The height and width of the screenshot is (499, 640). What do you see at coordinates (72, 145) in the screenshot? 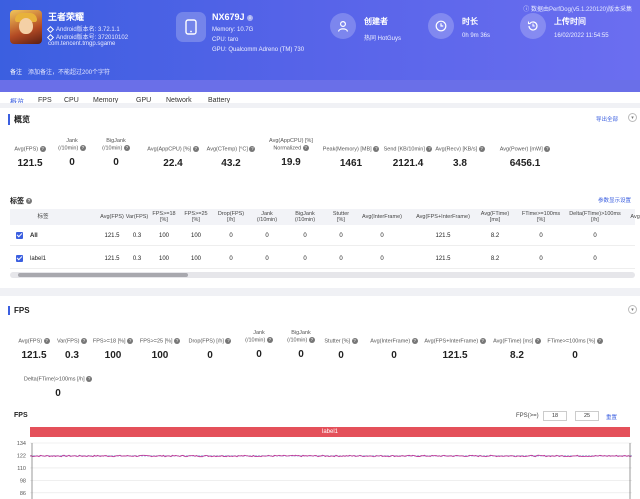
I see `metric-label: Jank (/10min) ?` at bounding box center [72, 145].